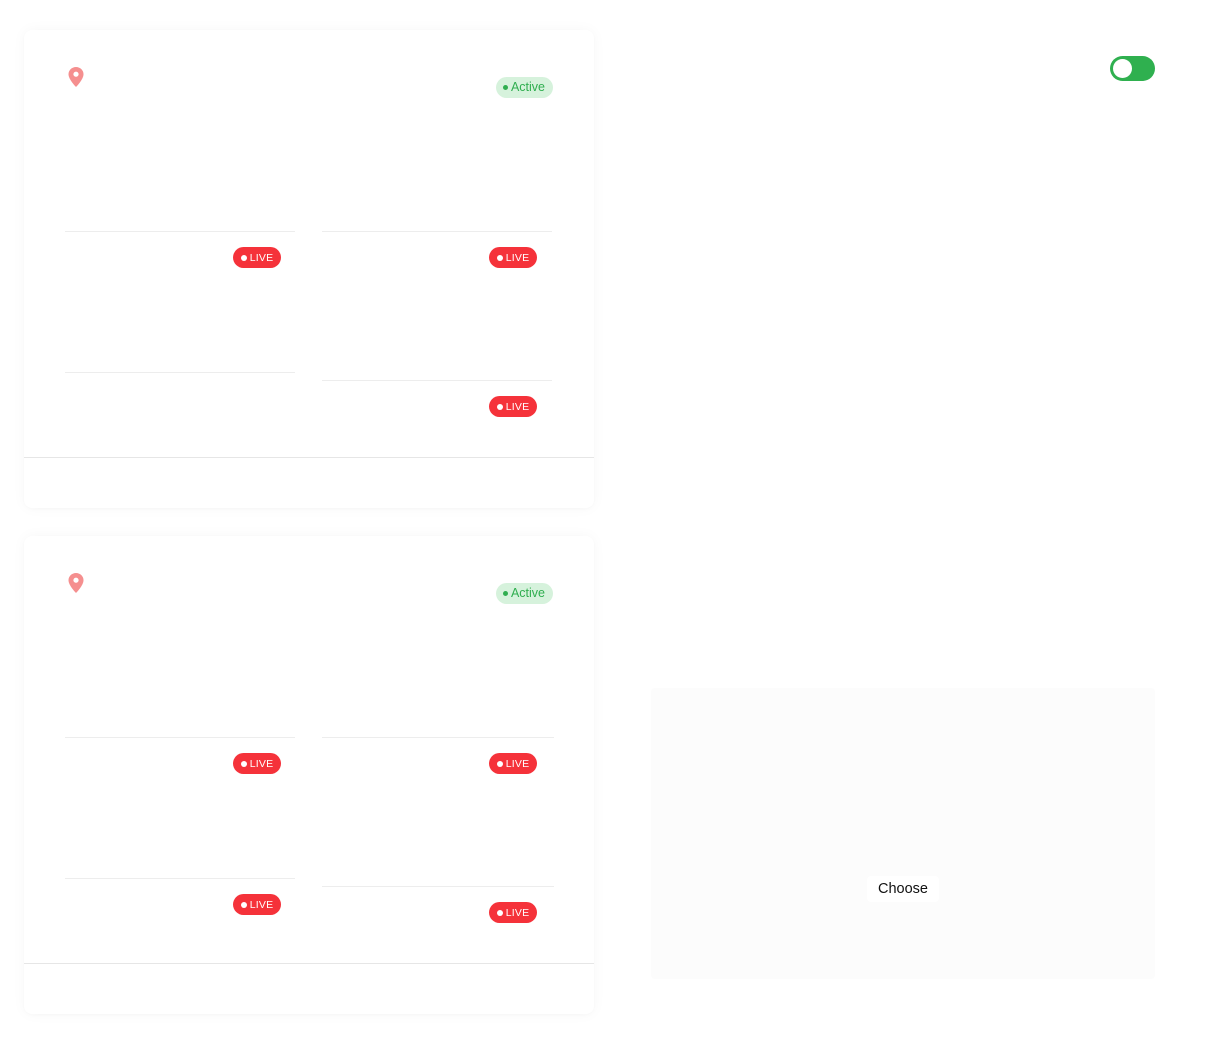  I want to click on upload-panel: Choose, so click(903, 833).